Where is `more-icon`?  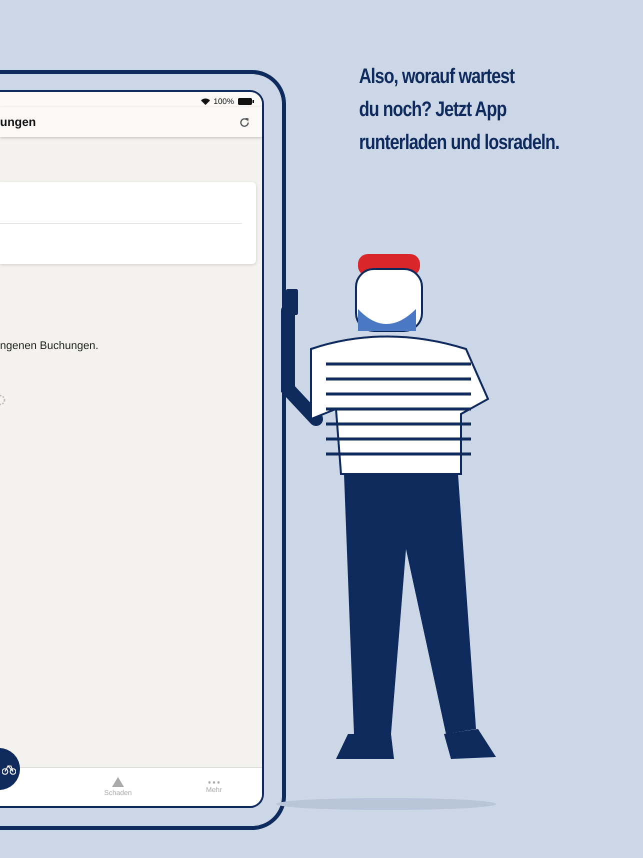
more-icon is located at coordinates (214, 782).